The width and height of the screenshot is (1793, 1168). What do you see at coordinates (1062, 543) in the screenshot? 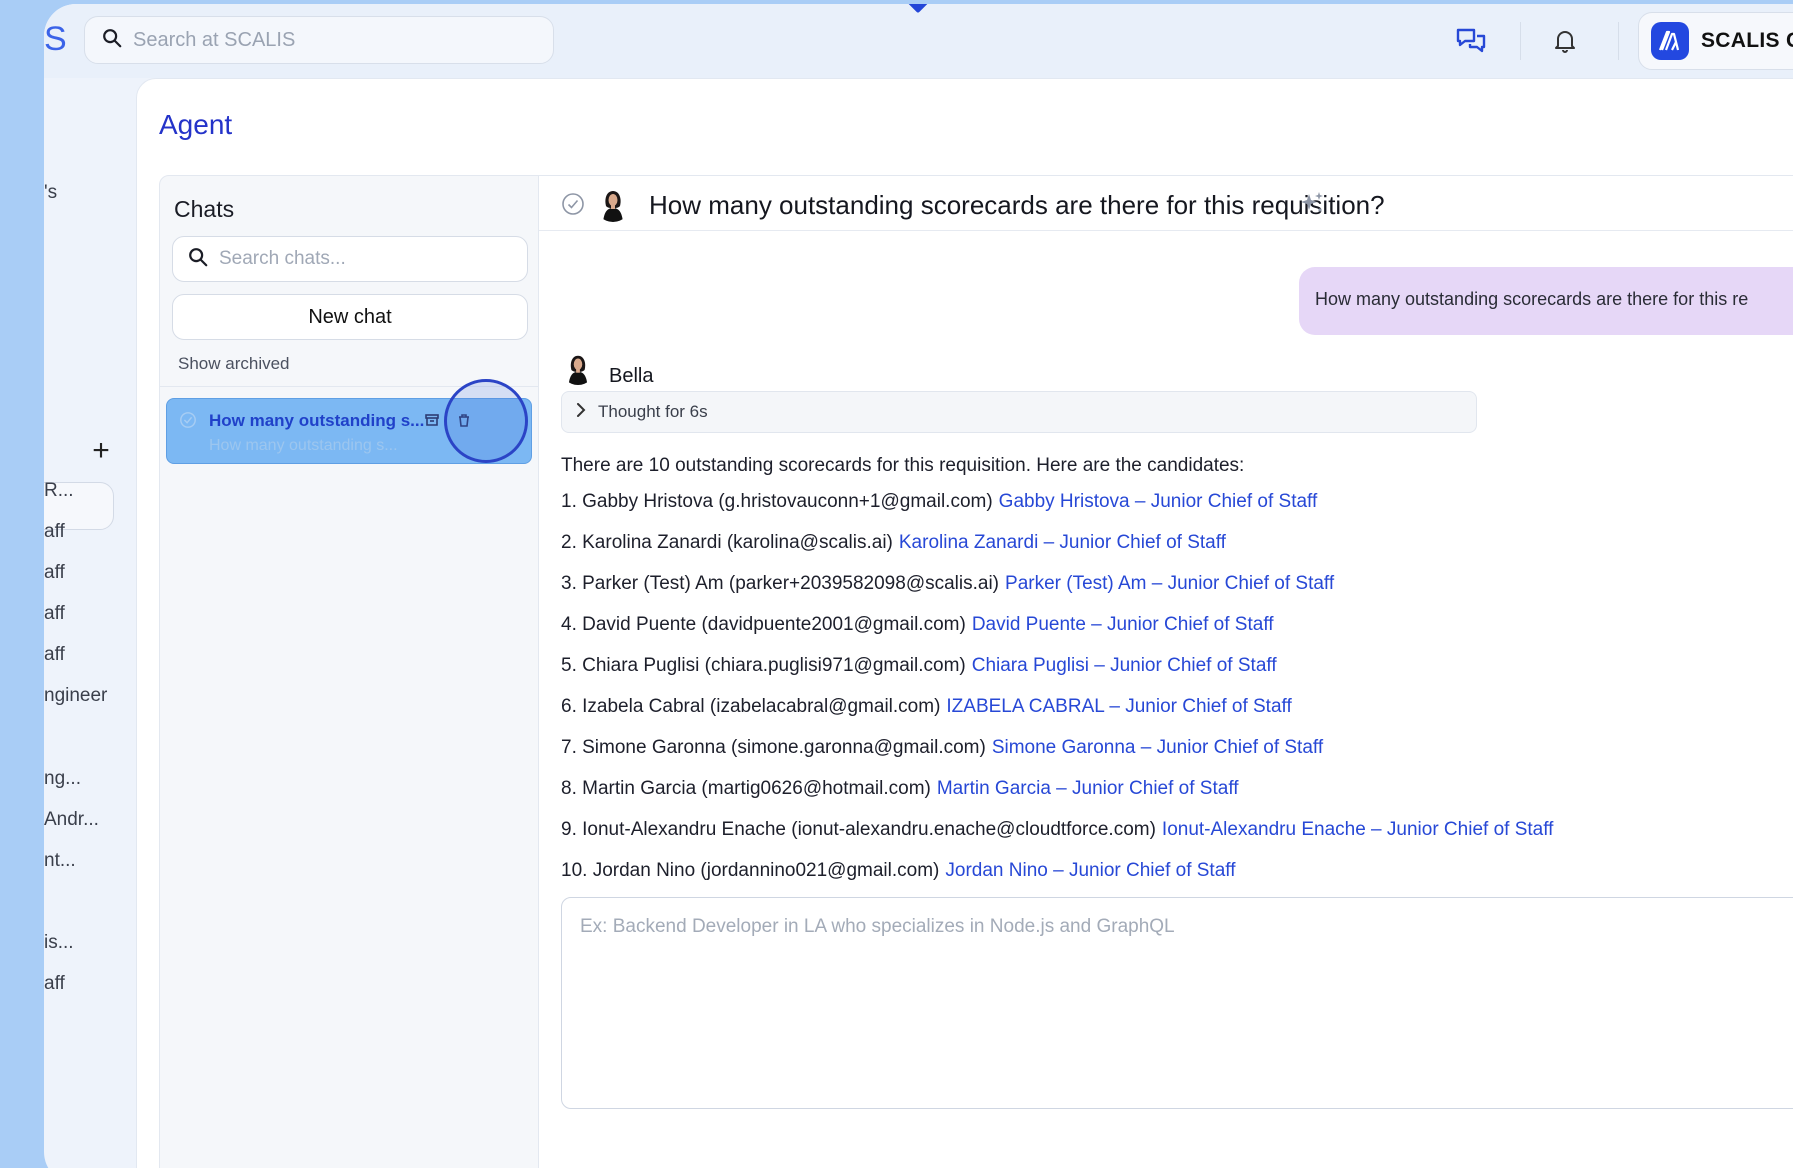
I see `candidate-link: Karolina Zanardi – Junior Chief of Staff` at bounding box center [1062, 543].